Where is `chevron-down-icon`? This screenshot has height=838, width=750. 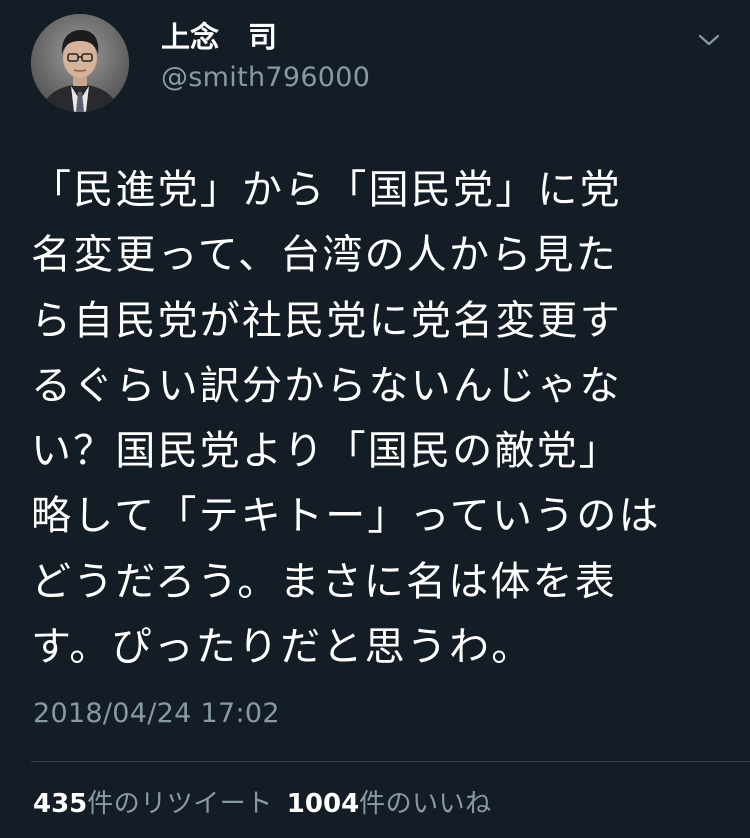 chevron-down-icon is located at coordinates (709, 40).